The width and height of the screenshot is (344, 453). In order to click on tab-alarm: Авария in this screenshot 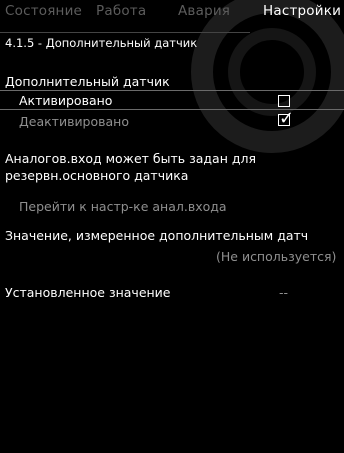, I will do `click(204, 11)`.